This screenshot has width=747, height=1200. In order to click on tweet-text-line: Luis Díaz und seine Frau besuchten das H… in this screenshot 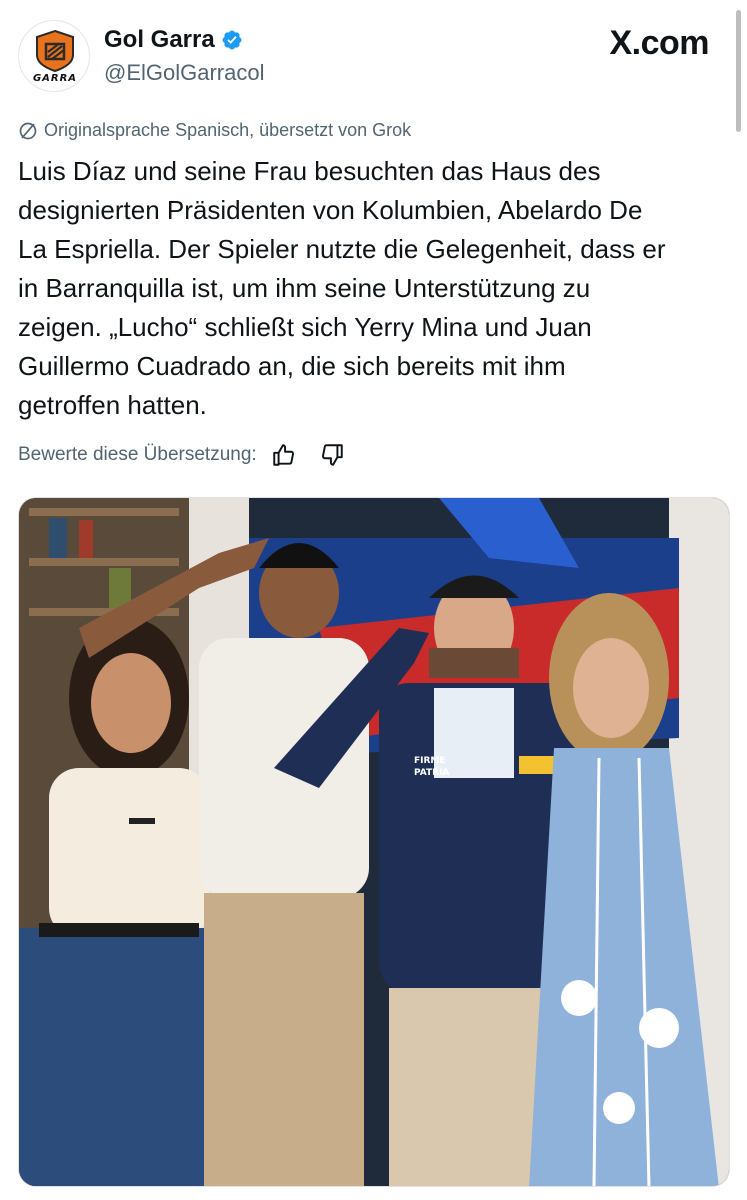, I will do `click(309, 171)`.